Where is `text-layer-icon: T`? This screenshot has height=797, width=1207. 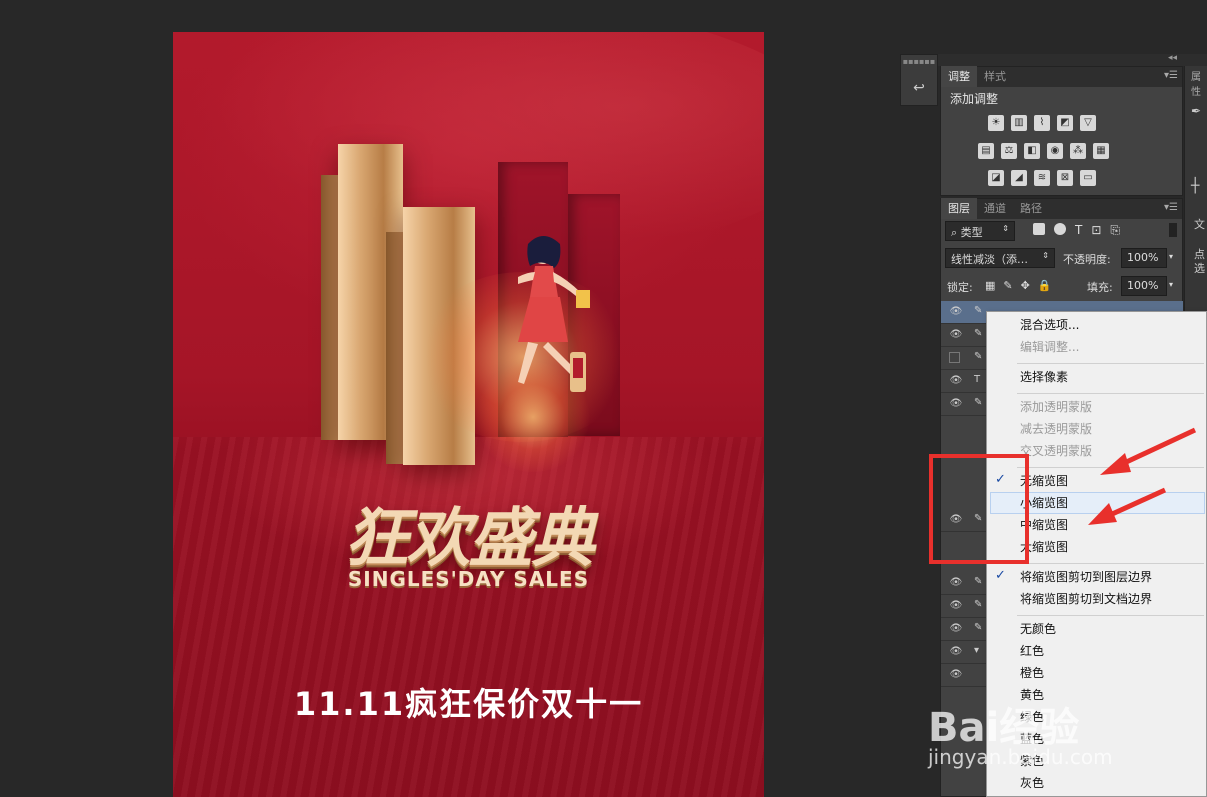 text-layer-icon: T is located at coordinates (977, 379).